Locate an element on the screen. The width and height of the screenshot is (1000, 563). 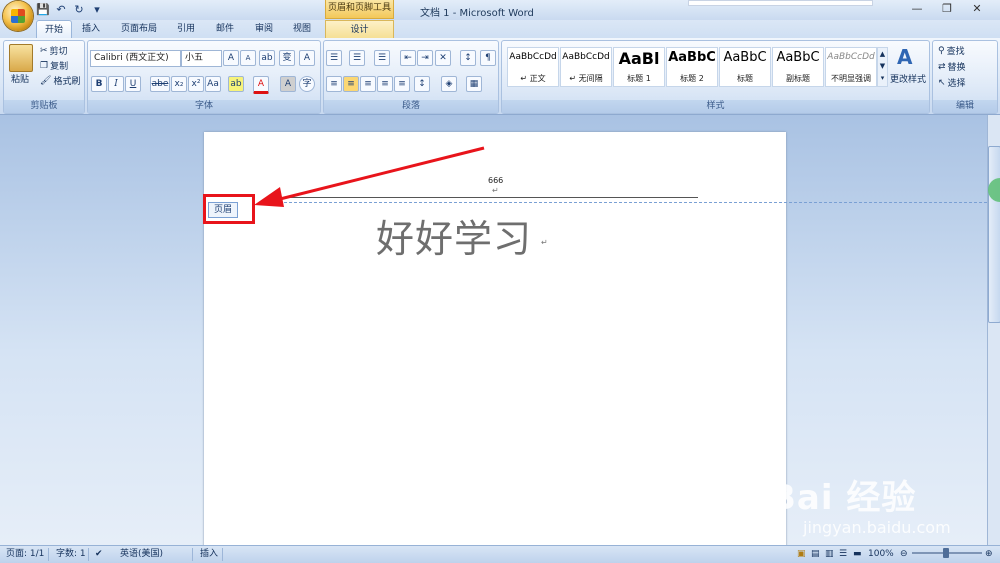
style-preview: AaBbCcDd is located at coordinates (586, 57).